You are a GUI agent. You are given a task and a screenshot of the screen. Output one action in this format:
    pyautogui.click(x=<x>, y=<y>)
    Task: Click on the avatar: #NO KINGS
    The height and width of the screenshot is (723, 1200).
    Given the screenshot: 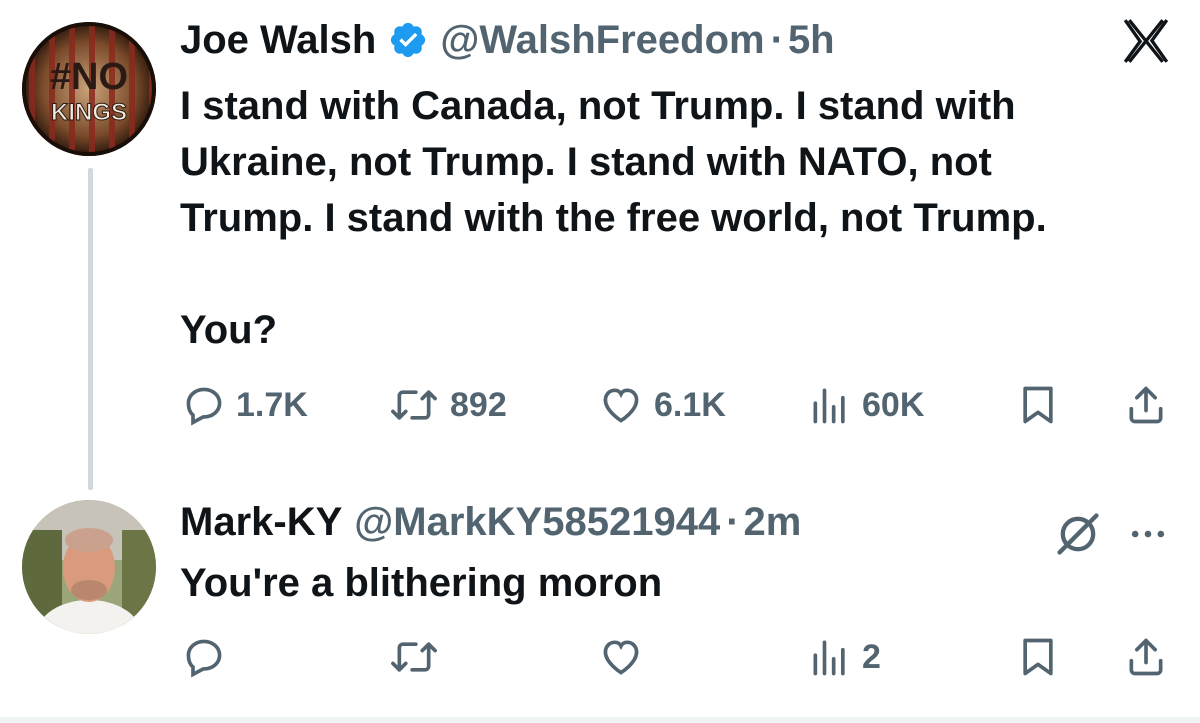 What is the action you would take?
    pyautogui.click(x=89, y=89)
    